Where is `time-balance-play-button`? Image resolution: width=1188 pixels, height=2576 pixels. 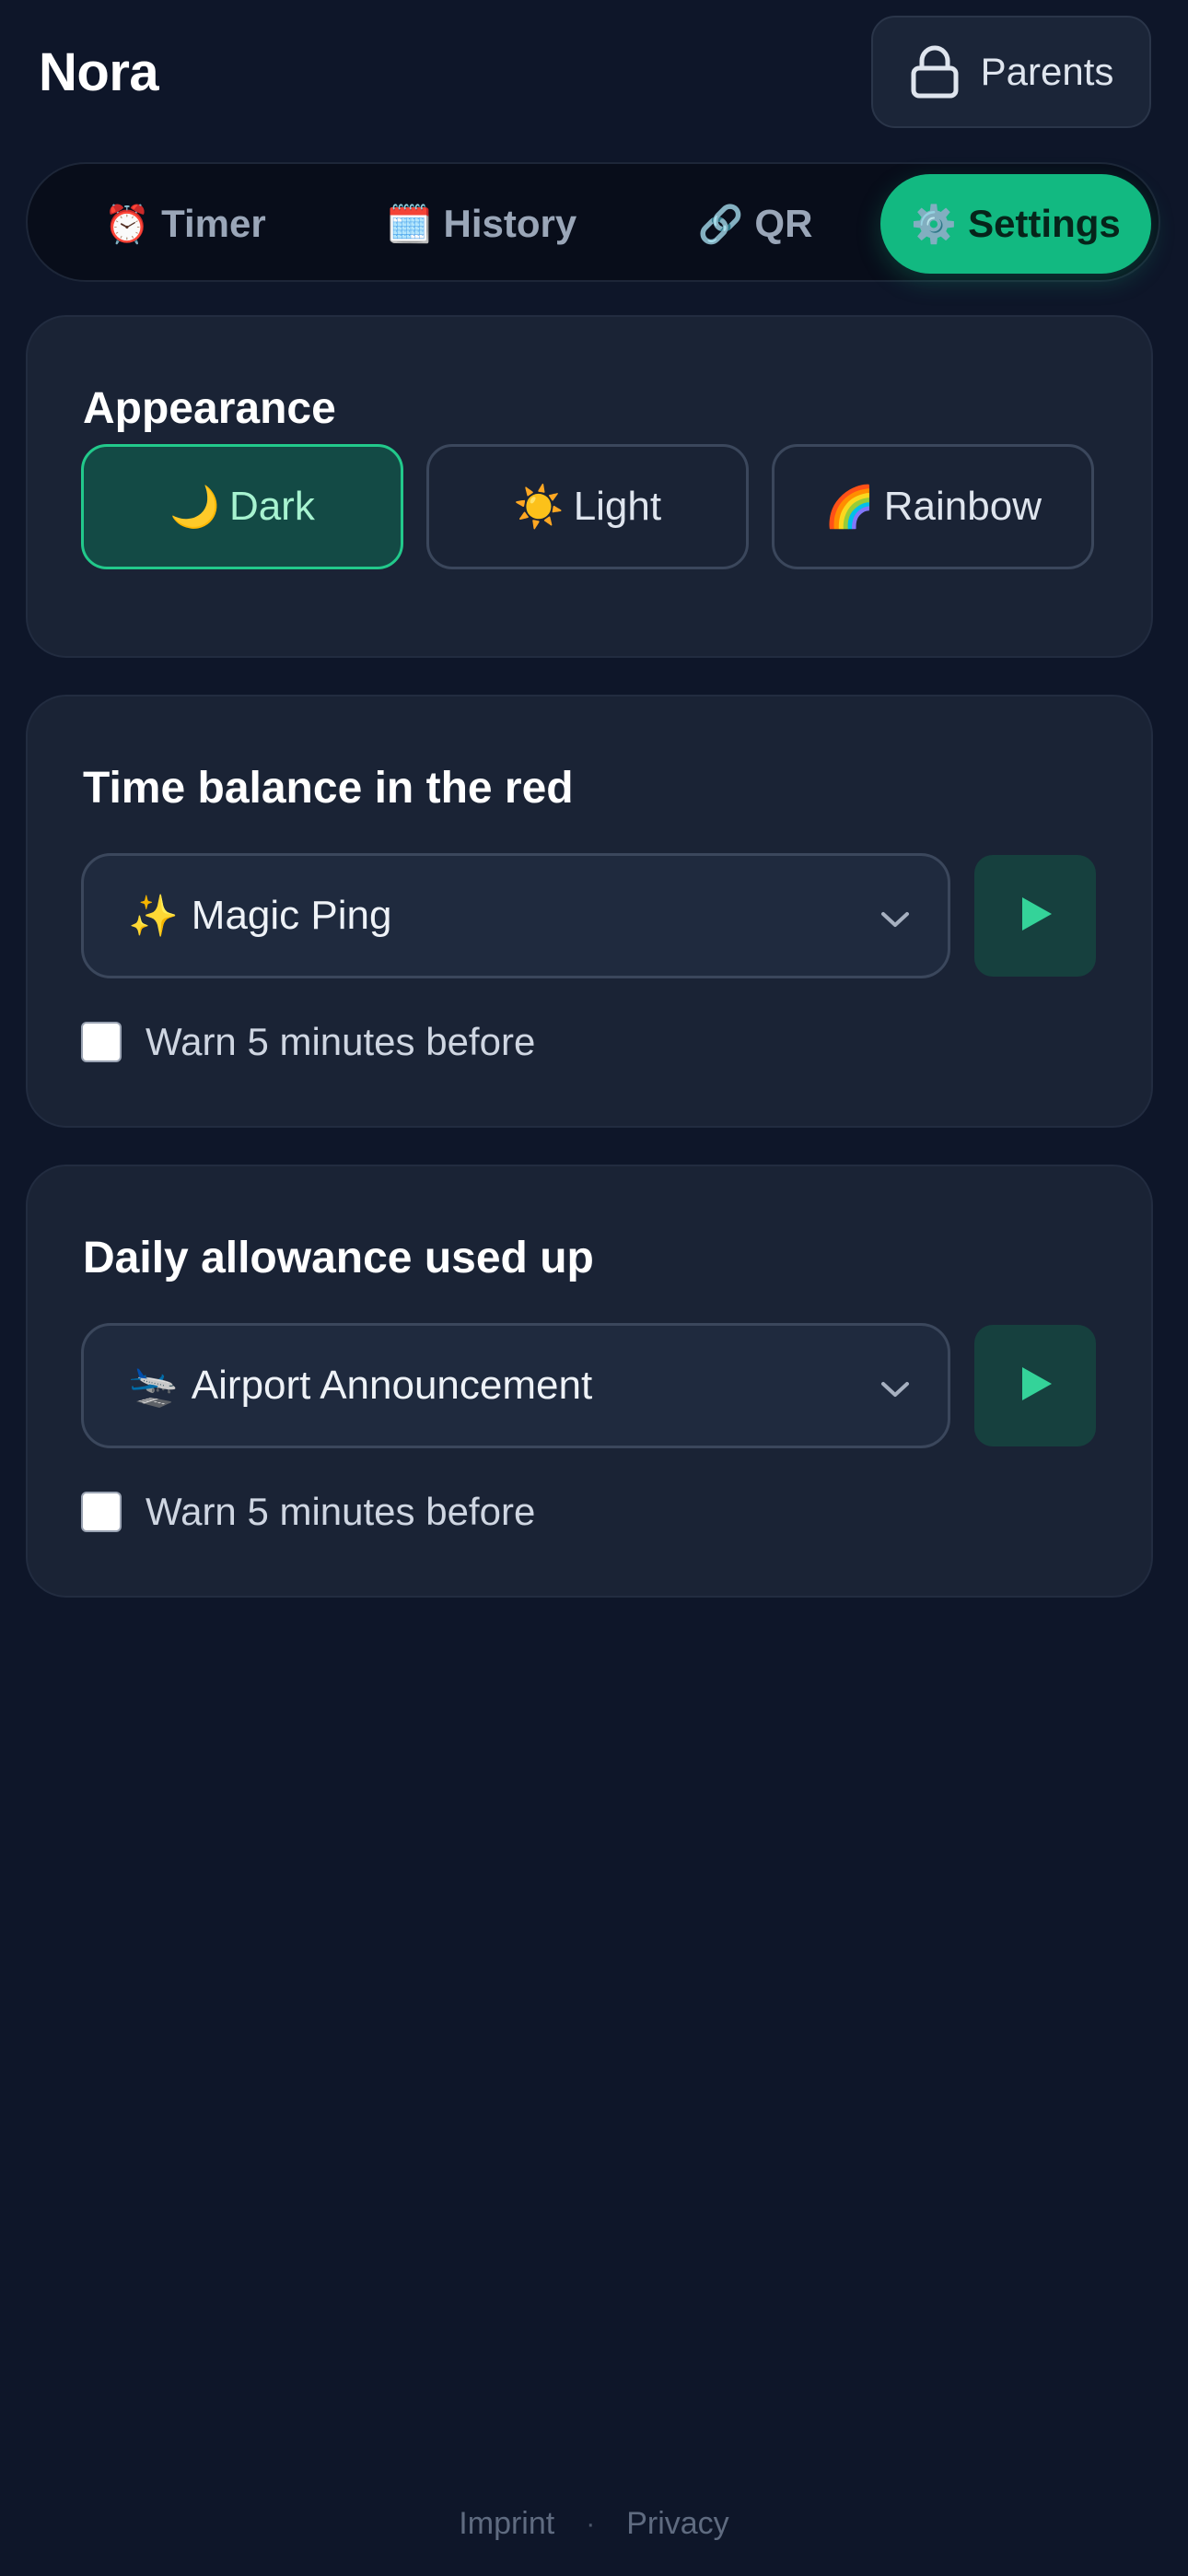 time-balance-play-button is located at coordinates (1035, 916).